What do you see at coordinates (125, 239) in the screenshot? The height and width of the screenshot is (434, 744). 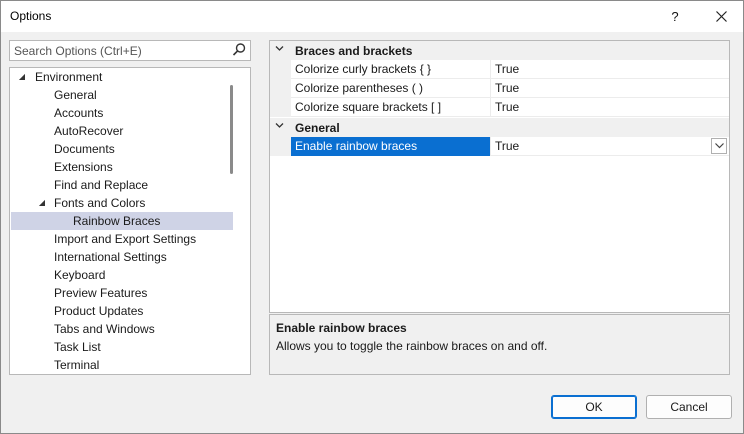 I see `tree-item-label: Import and Export Settings` at bounding box center [125, 239].